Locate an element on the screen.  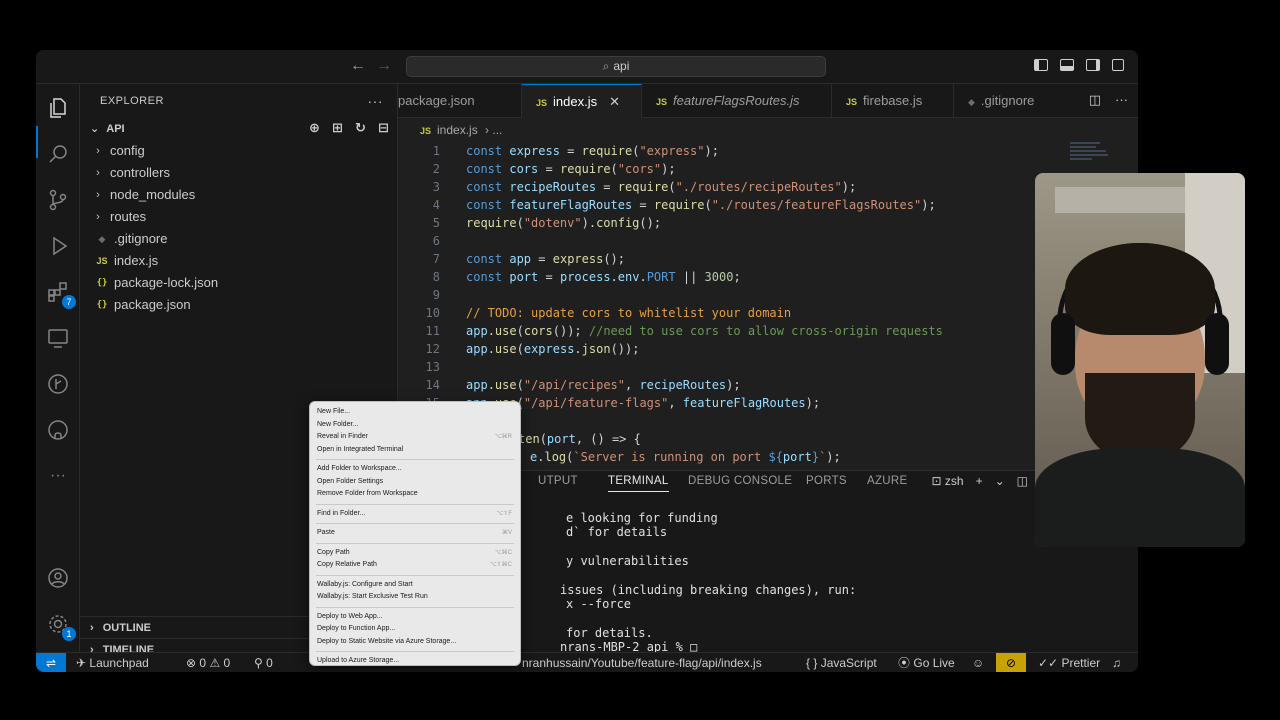
prettier-item: ✓✓ Prettier is located at coordinates (1069, 662).